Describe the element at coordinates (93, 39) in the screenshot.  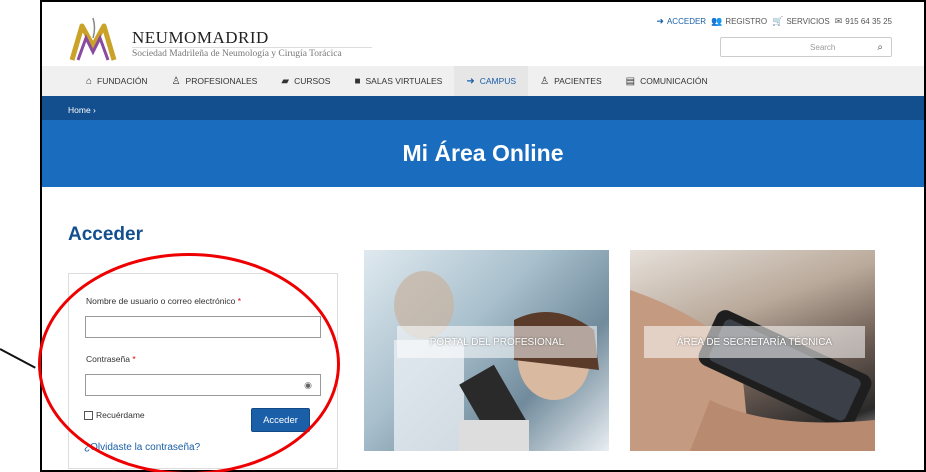
I see `neumomadrid-logo` at that location.